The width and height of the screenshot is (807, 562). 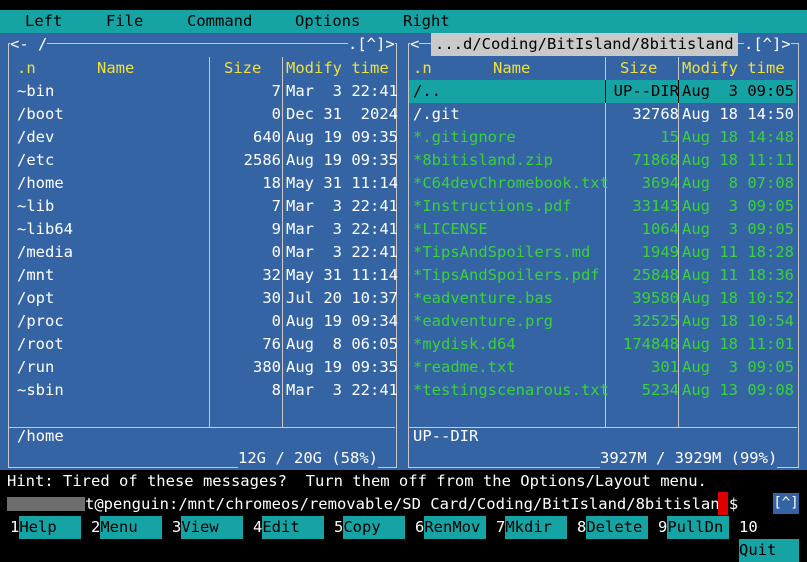 I want to click on file-size: 32768, so click(x=655, y=114).